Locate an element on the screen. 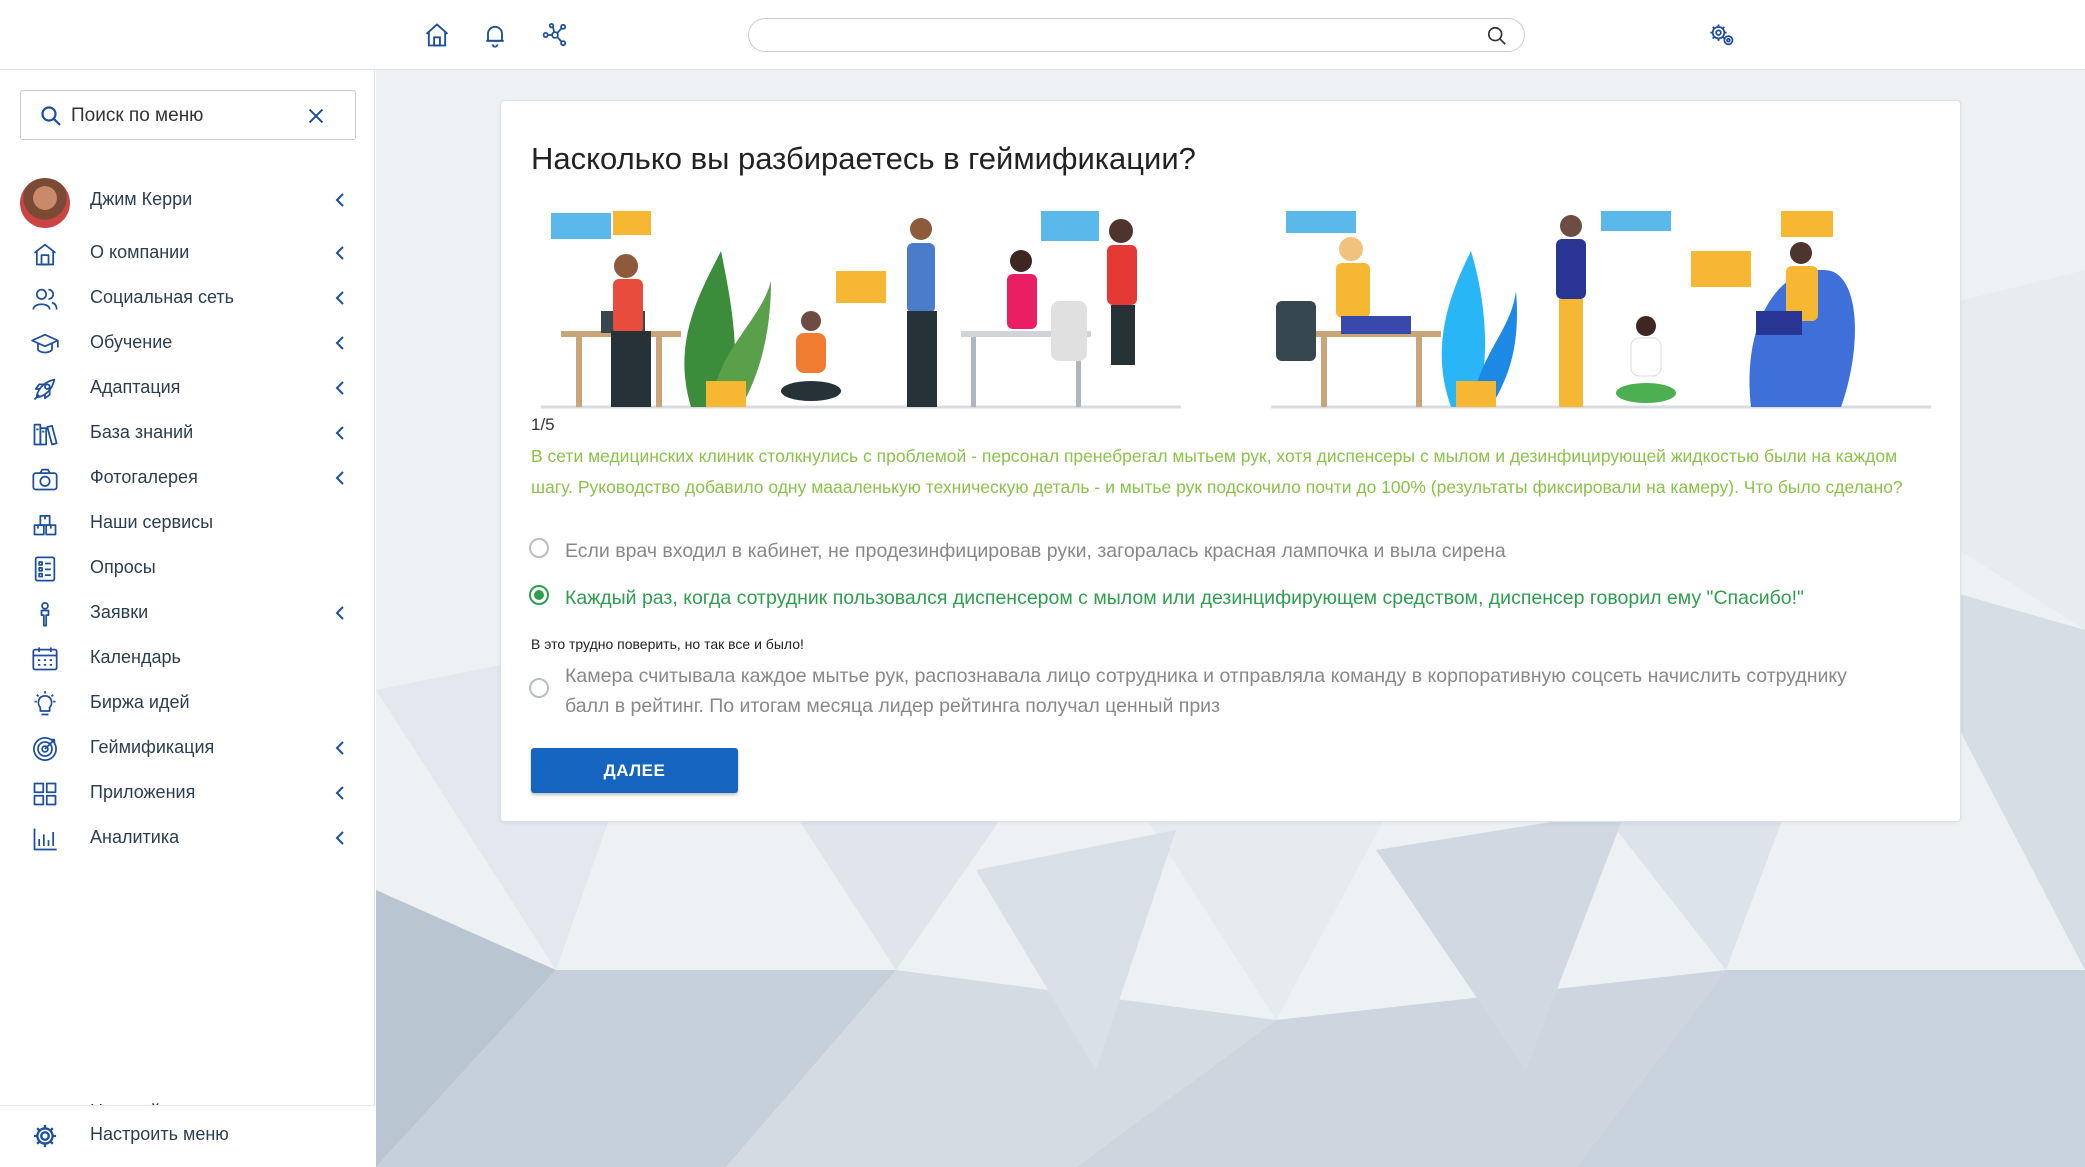 The width and height of the screenshot is (2085, 1167). menu-search: Поиск по меню is located at coordinates (188, 115).